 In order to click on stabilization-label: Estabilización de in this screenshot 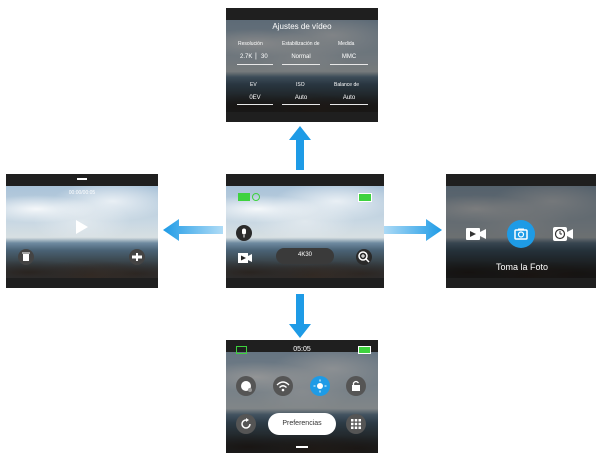, I will do `click(301, 44)`.